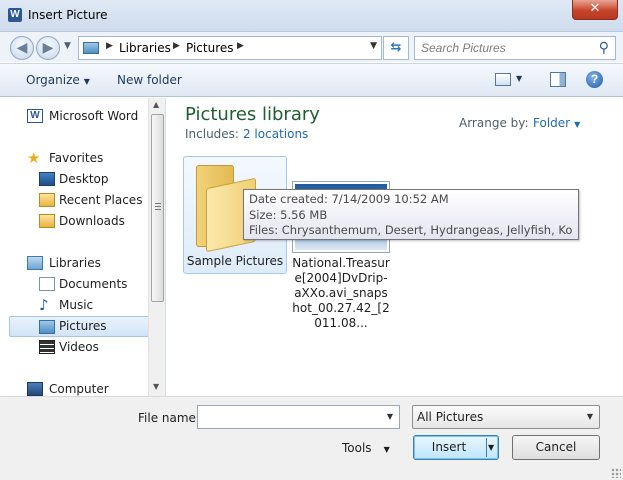 This screenshot has height=480, width=623. I want to click on back-arrow-icon: ◀, so click(22, 48).